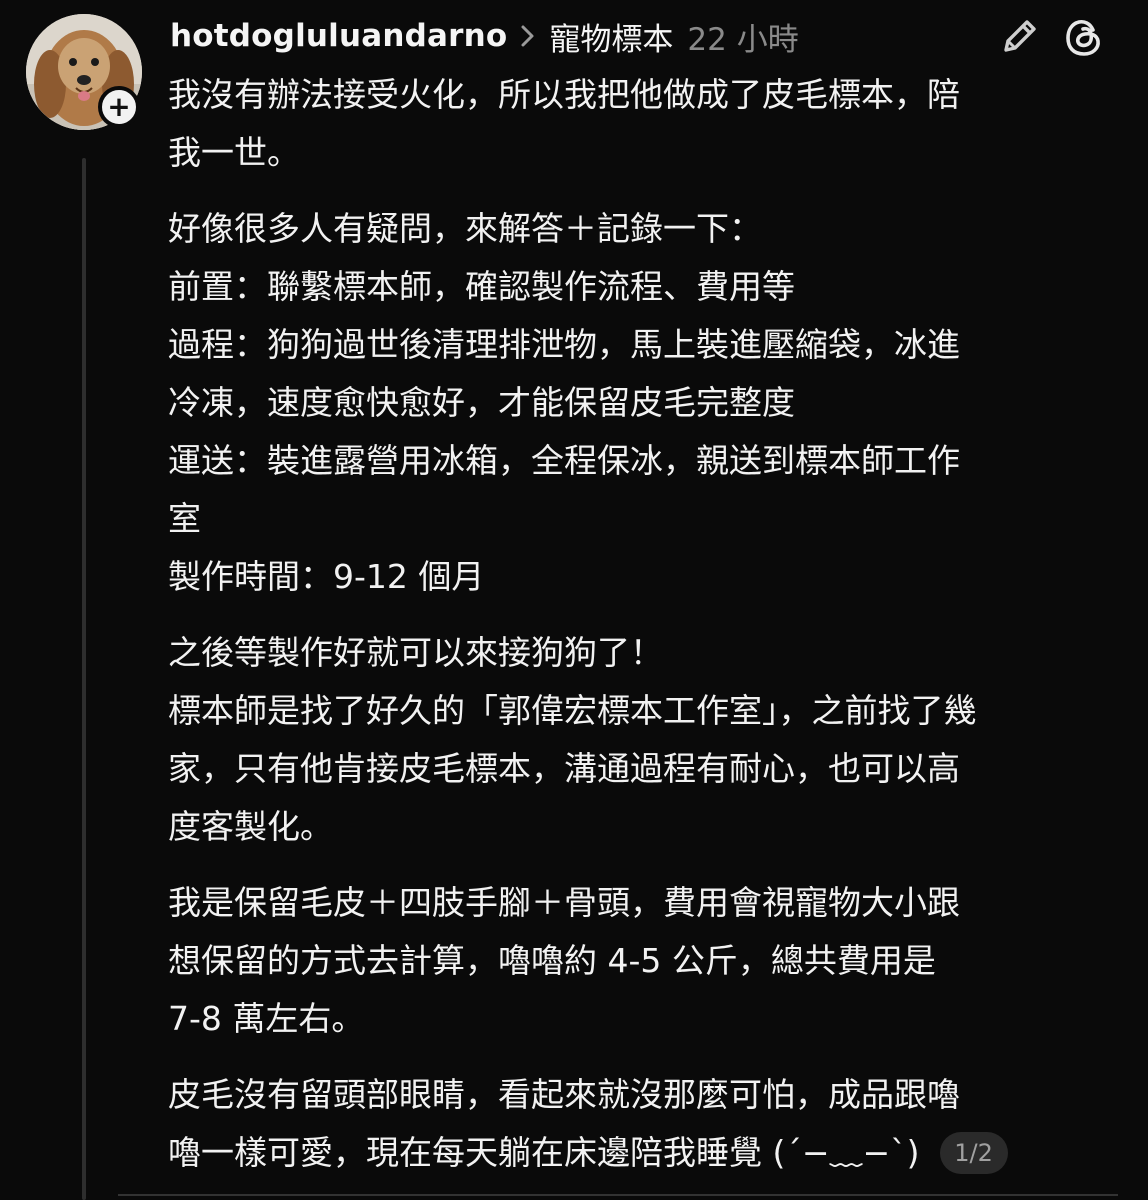 The width and height of the screenshot is (1148, 1200). Describe the element at coordinates (84, 72) in the screenshot. I see `avatar-container: +` at that location.